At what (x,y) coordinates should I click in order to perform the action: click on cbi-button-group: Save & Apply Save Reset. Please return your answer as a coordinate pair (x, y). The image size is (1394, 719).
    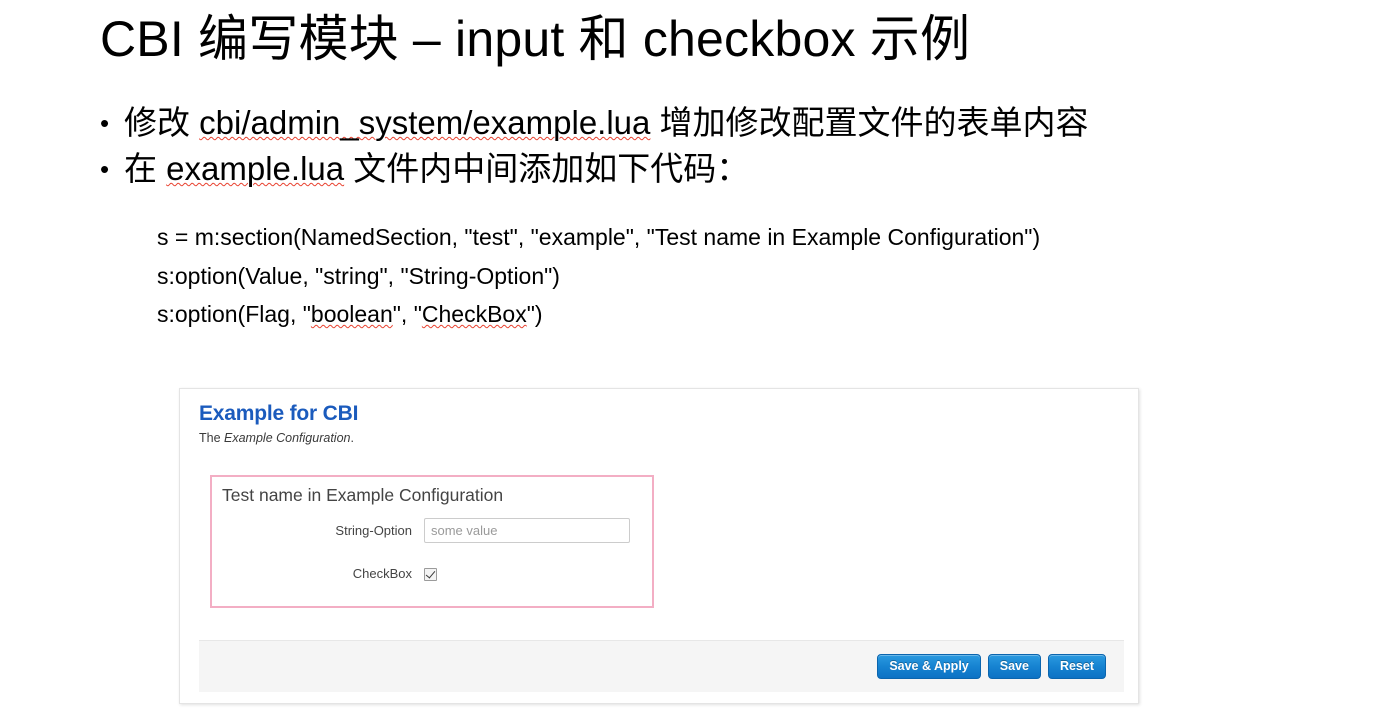
    Looking at the image, I should click on (991, 666).